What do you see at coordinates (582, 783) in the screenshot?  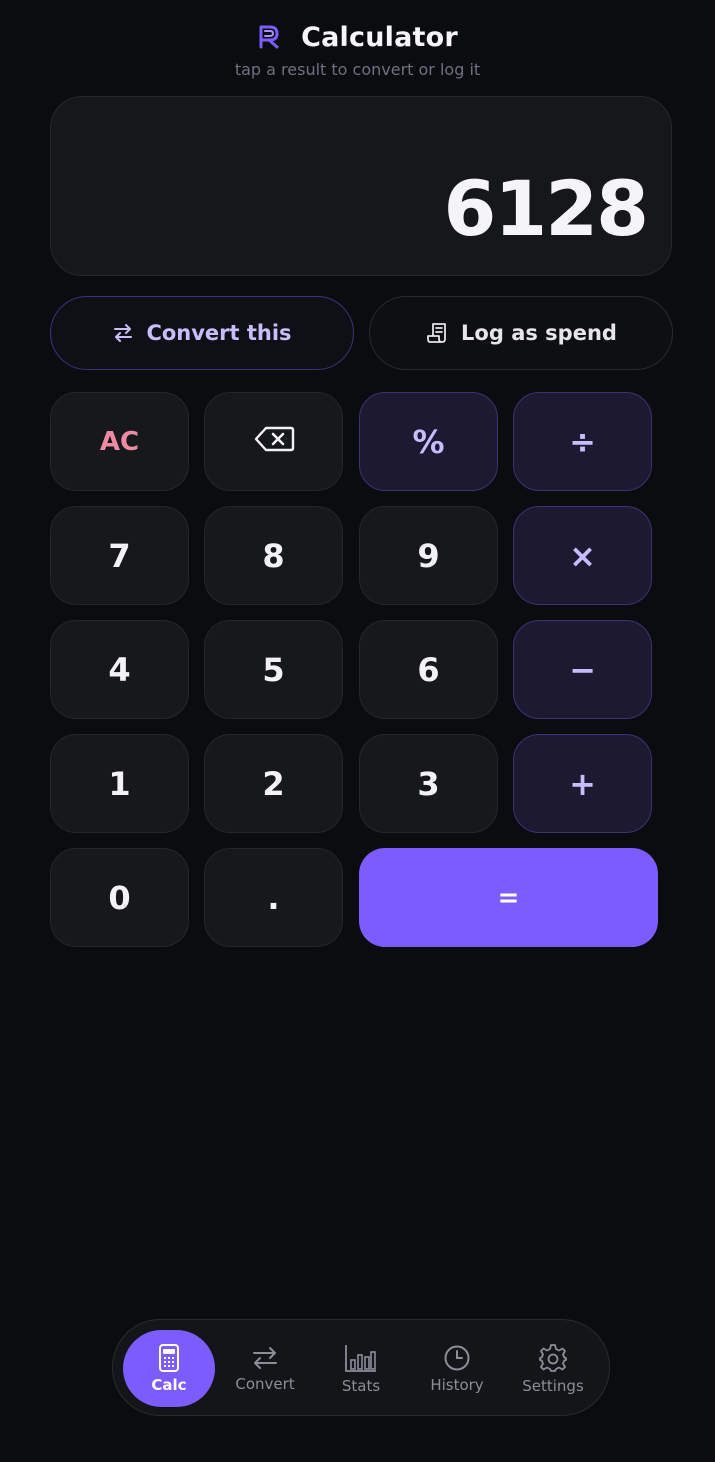 I see `plus-button: +` at bounding box center [582, 783].